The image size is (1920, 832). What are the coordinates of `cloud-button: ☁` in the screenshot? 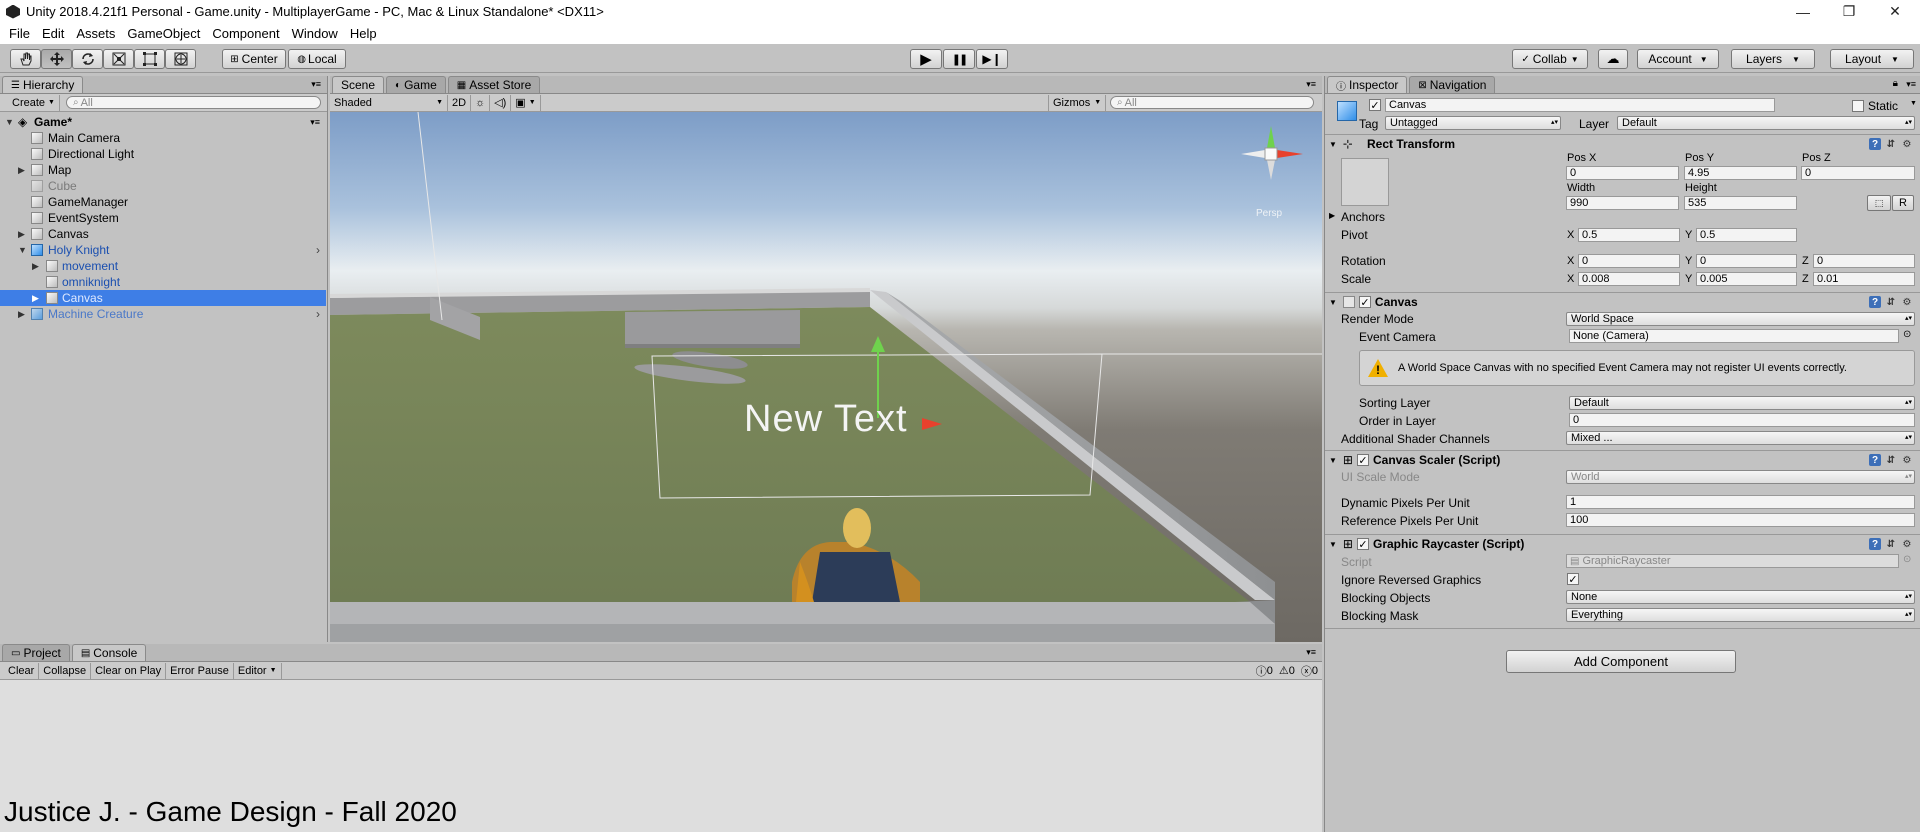 It's located at (1613, 59).